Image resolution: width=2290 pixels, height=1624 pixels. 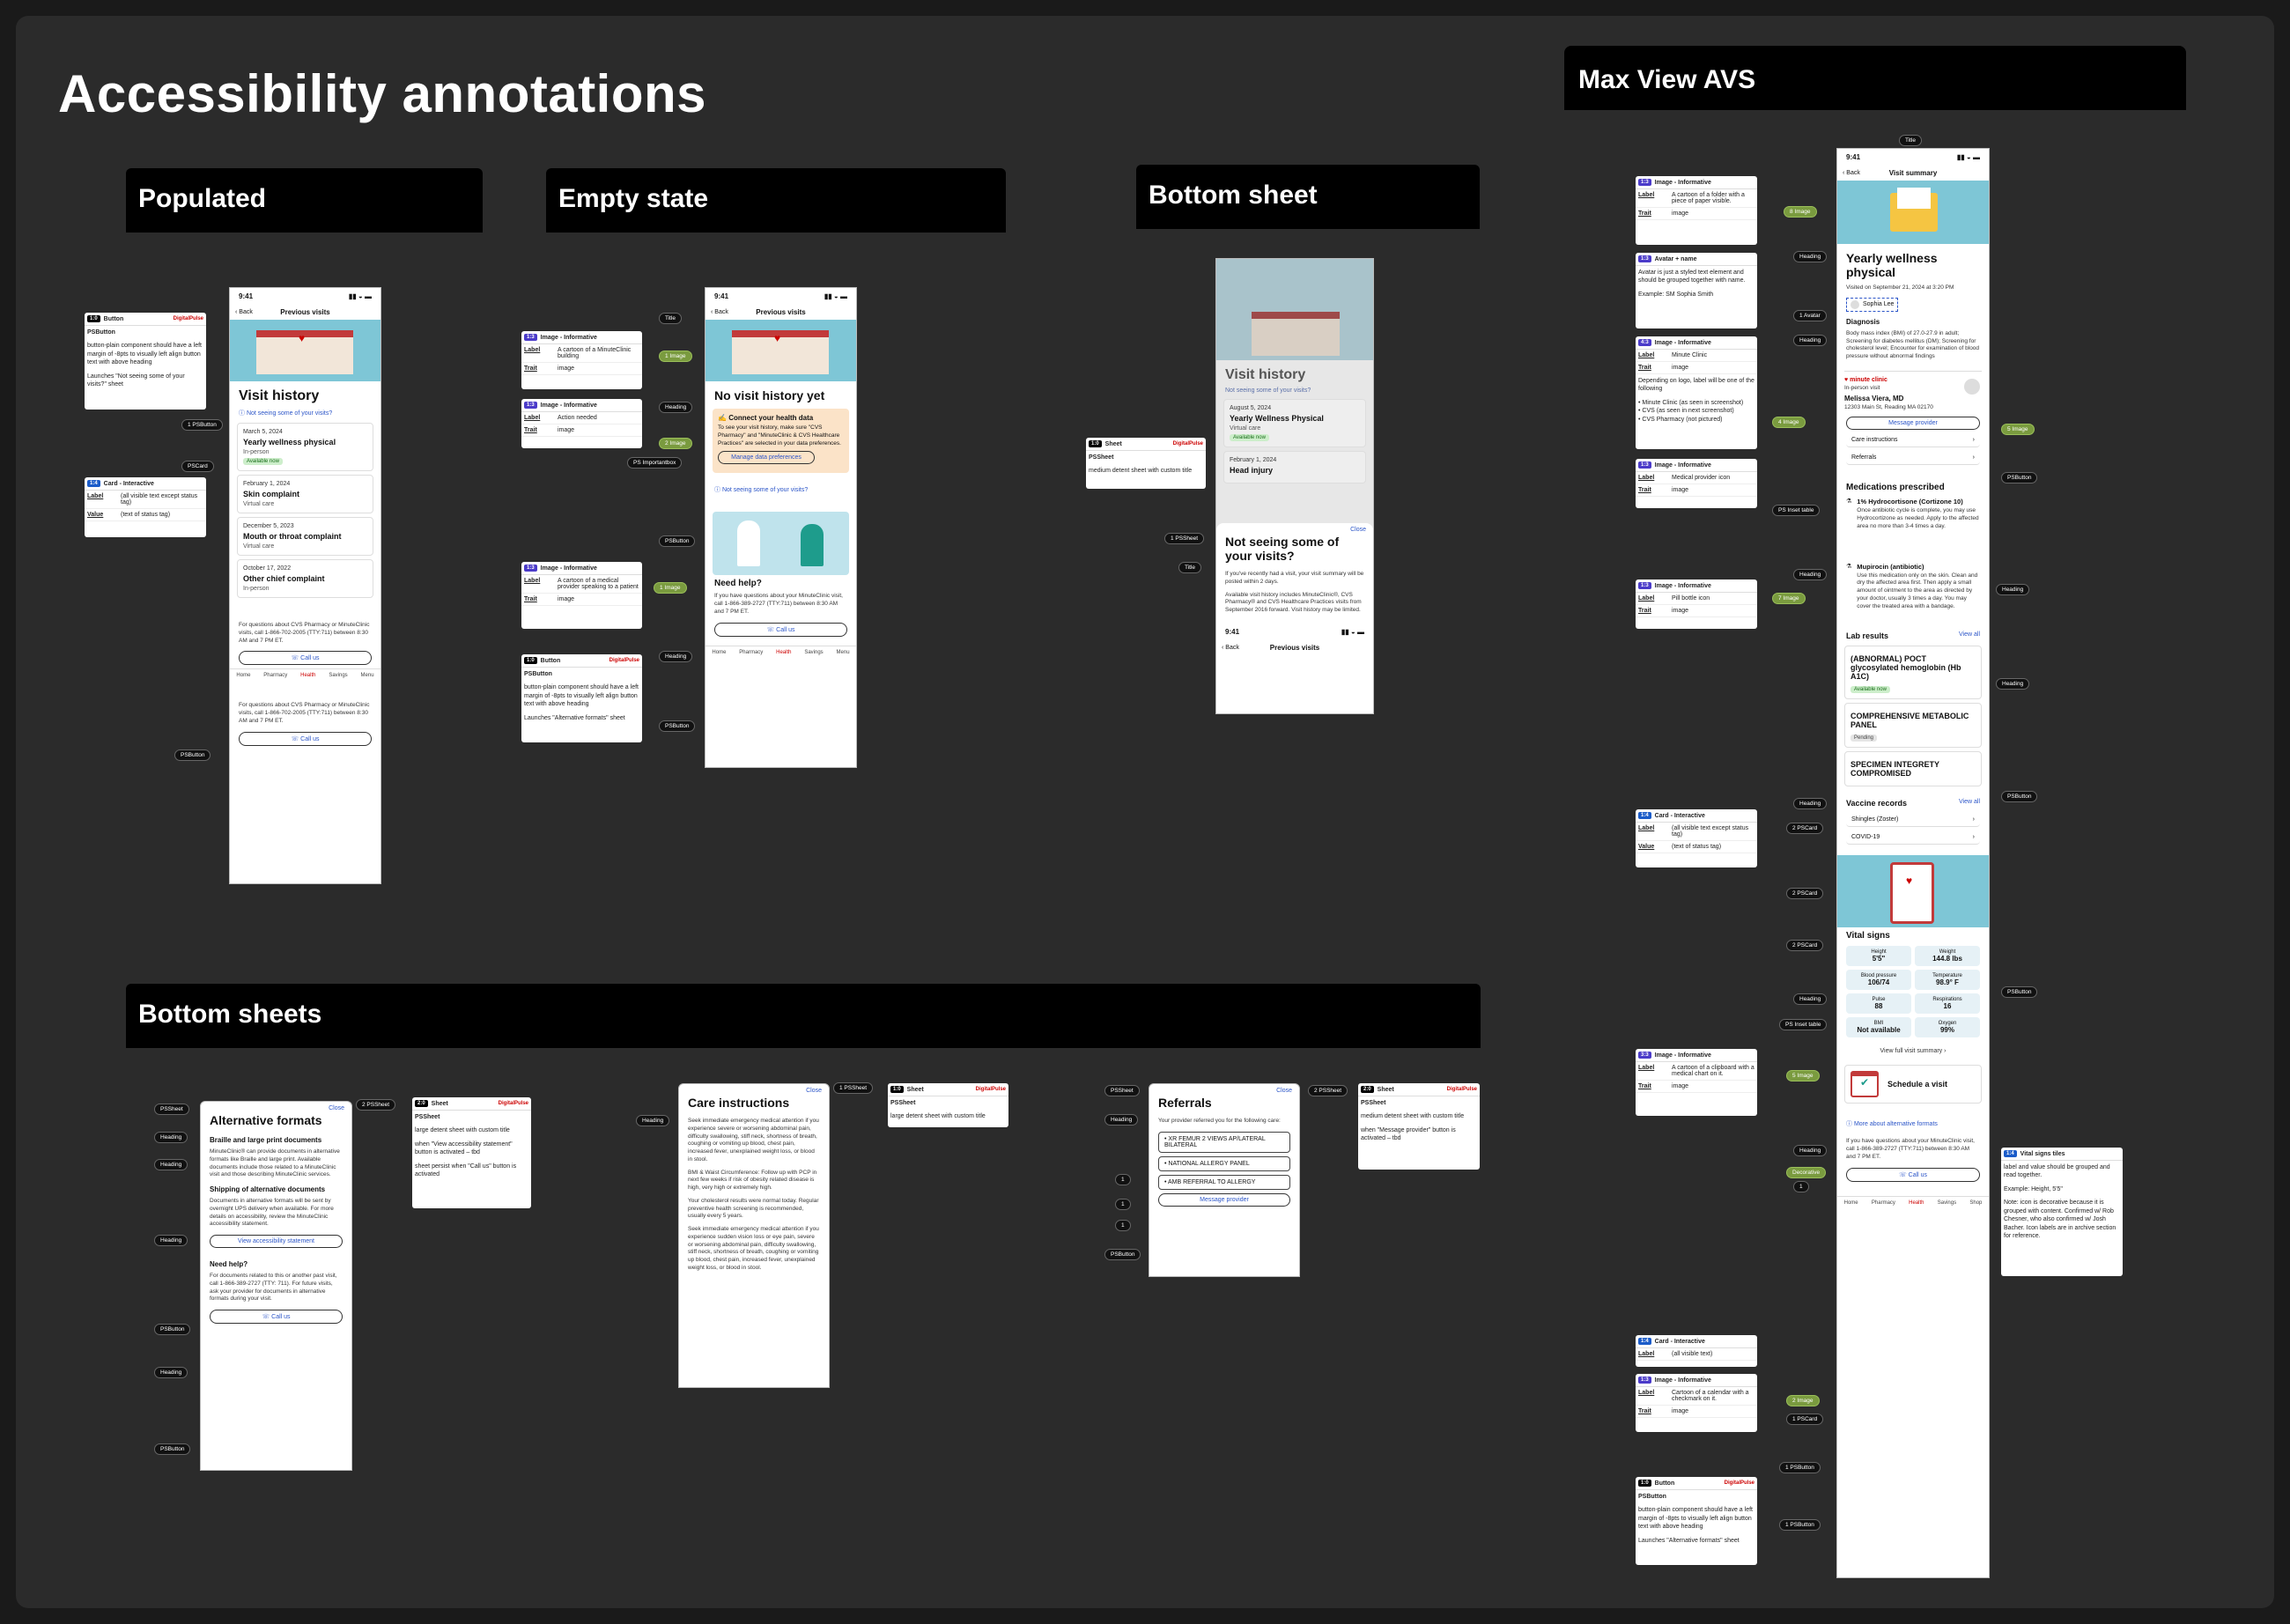 I want to click on referrals-row: Referrals ›, so click(x=1913, y=458).